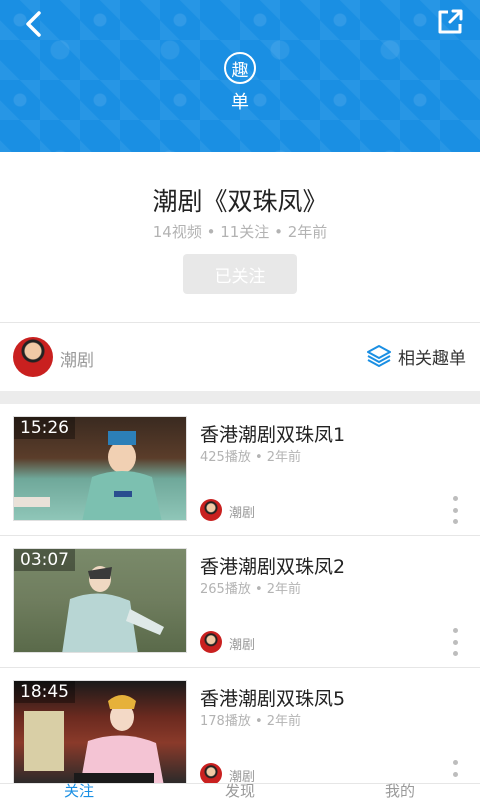 This screenshot has height=800, width=480. What do you see at coordinates (100, 468) in the screenshot?
I see `video-thumbnail: 15:26` at bounding box center [100, 468].